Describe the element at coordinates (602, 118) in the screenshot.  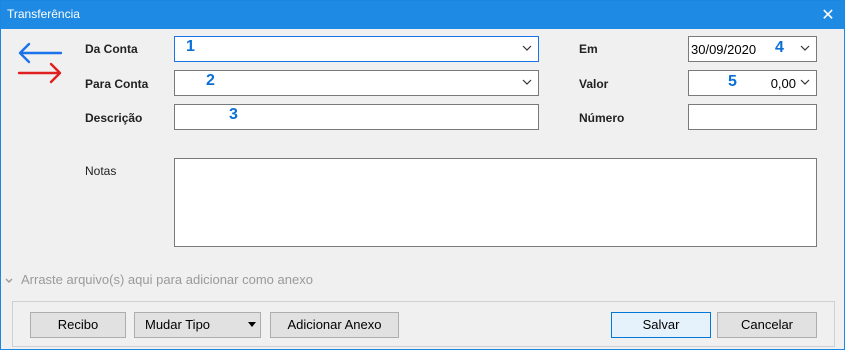
I see `number-label: Número` at that location.